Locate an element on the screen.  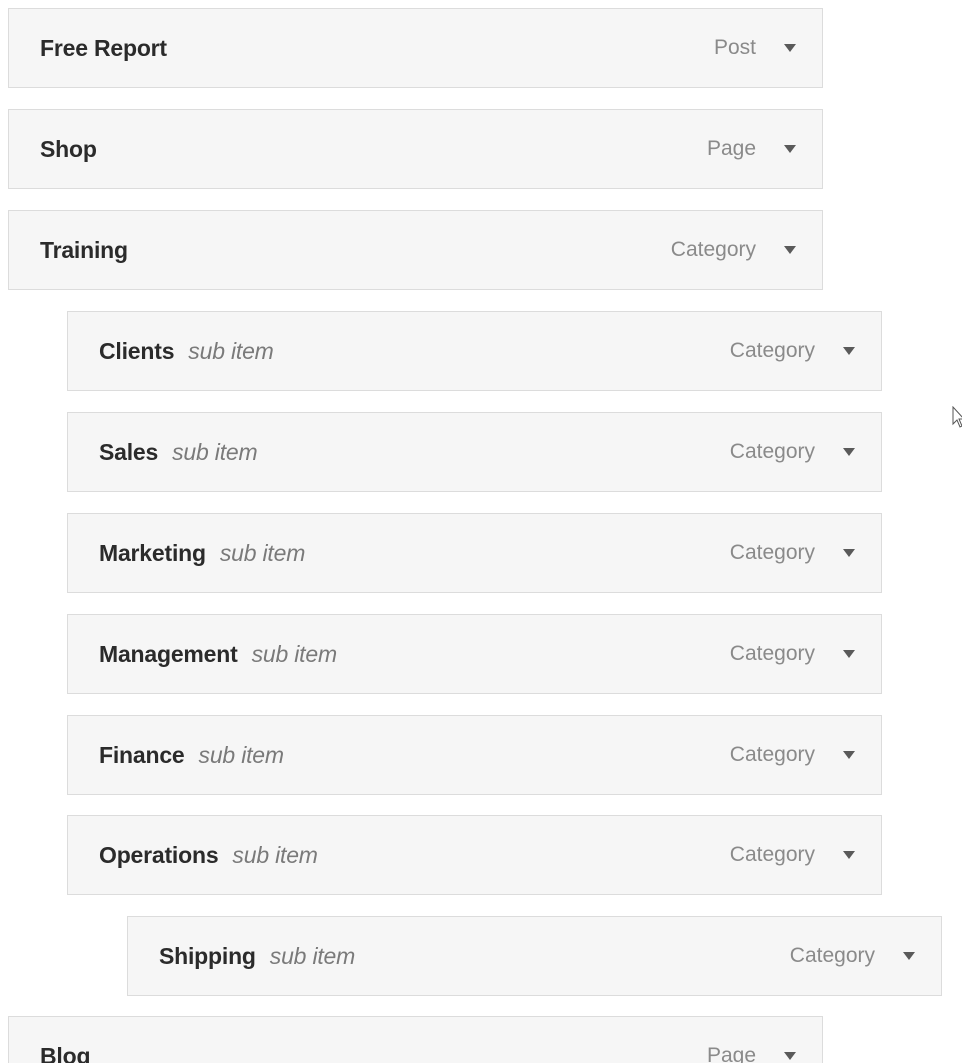
menu-item-label: Free Report is located at coordinates (103, 47).